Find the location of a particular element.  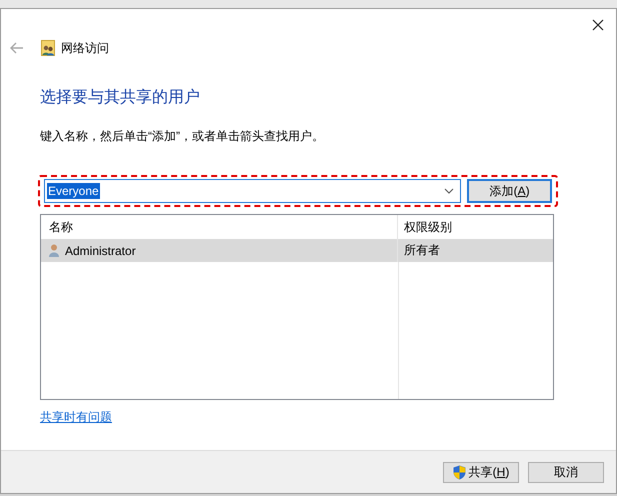

share-button: 共享(H) is located at coordinates (481, 472).